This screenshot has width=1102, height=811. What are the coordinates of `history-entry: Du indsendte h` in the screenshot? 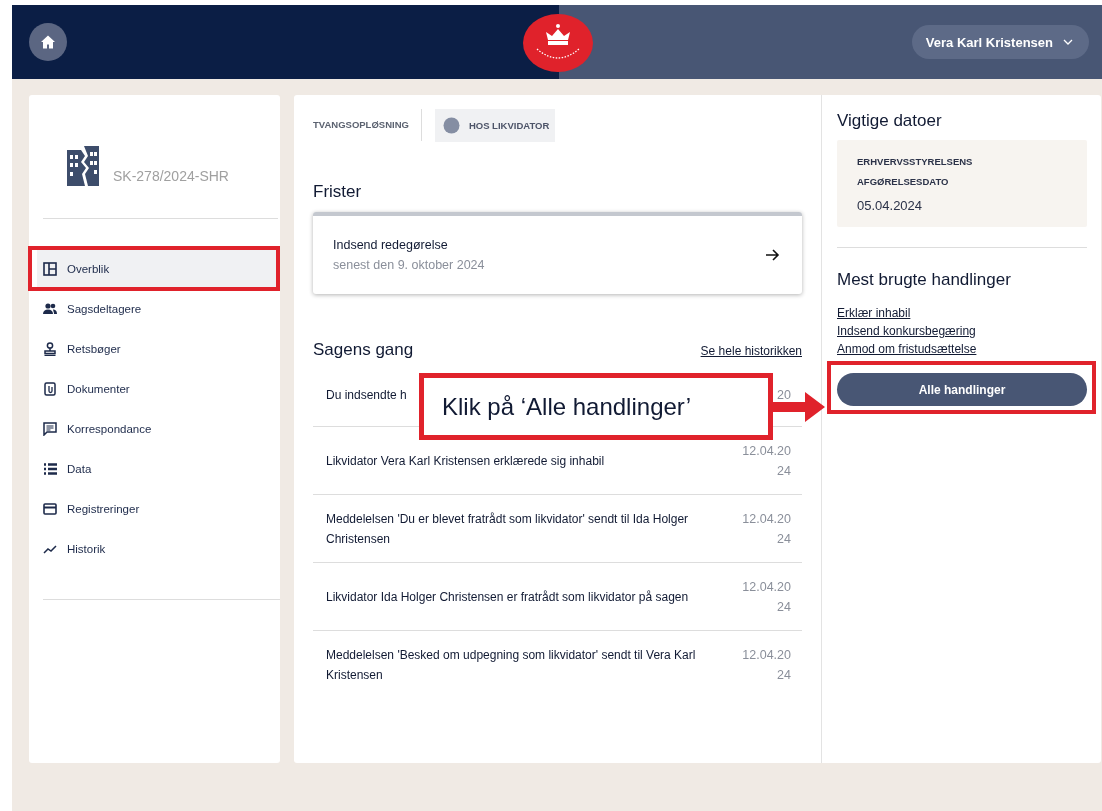 It's located at (367, 395).